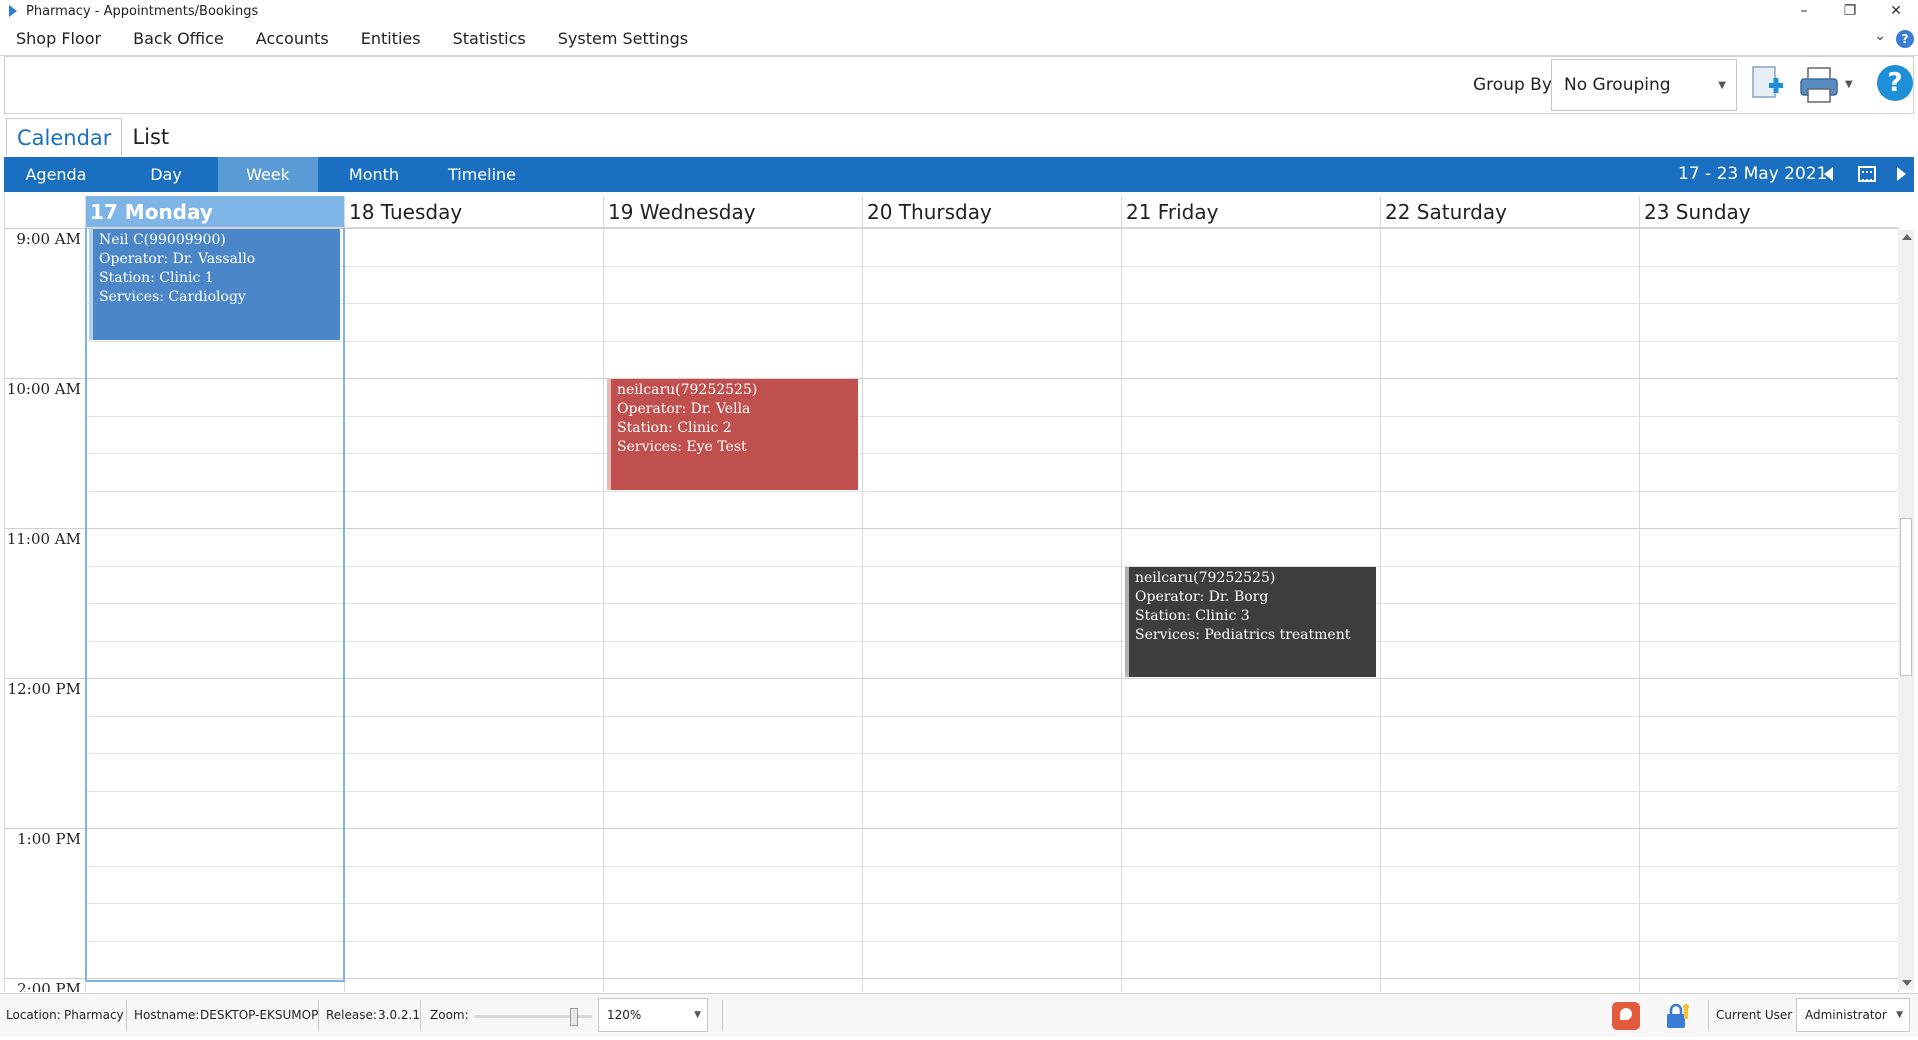 The width and height of the screenshot is (1918, 1040). What do you see at coordinates (574, 1017) in the screenshot?
I see `zoom-thumb` at bounding box center [574, 1017].